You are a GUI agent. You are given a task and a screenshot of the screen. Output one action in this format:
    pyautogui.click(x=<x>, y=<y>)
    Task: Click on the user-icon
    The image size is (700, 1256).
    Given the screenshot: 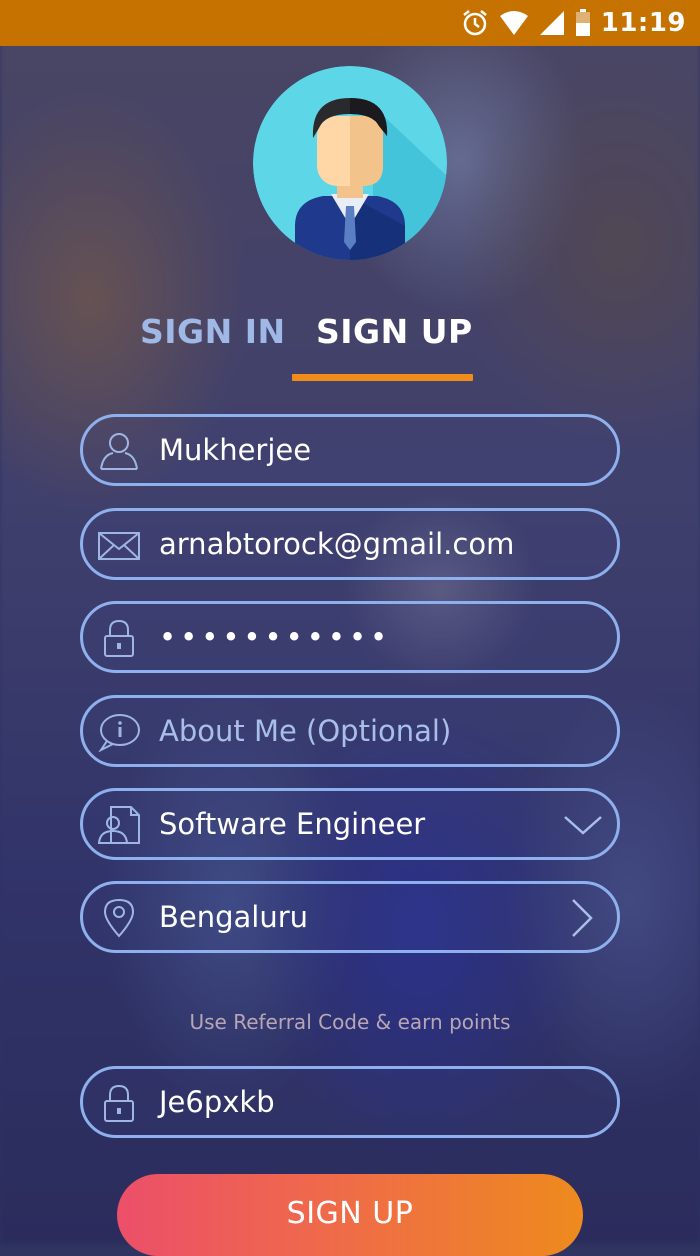 What is the action you would take?
    pyautogui.click(x=119, y=451)
    